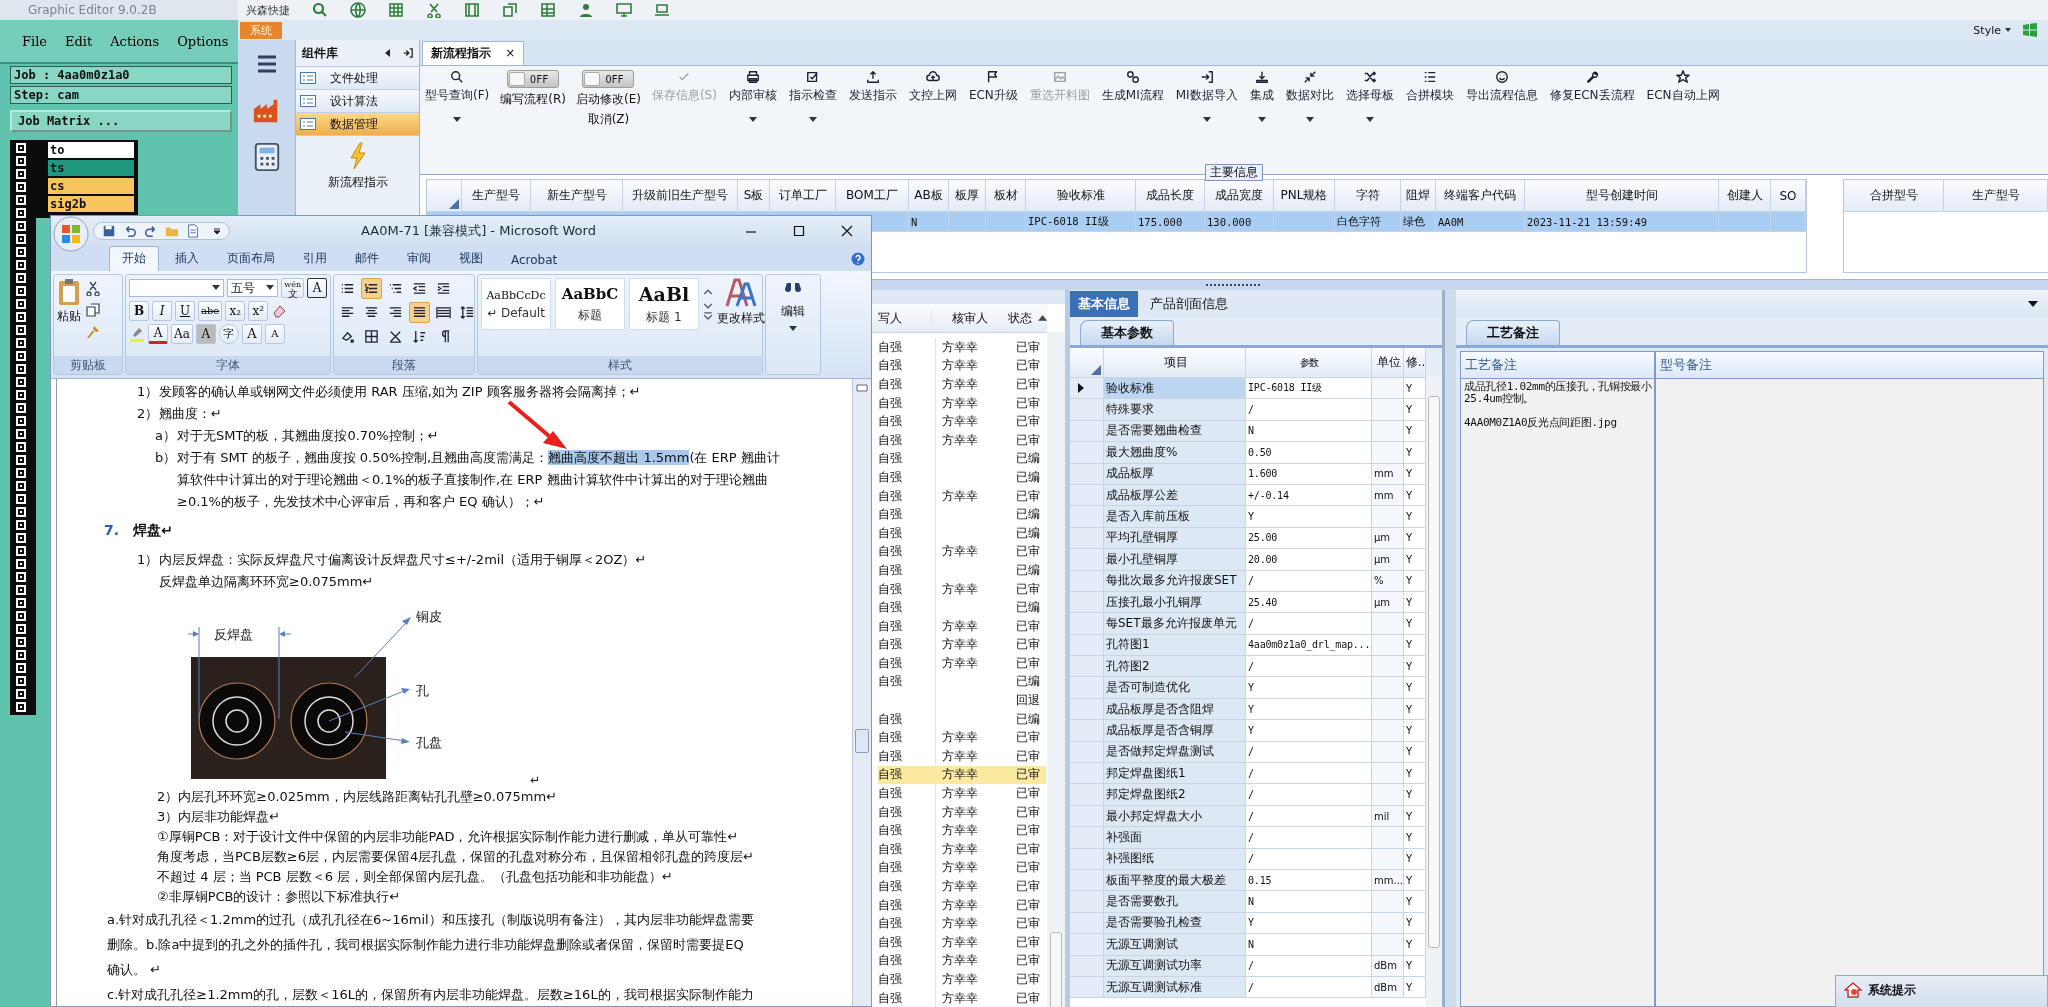  I want to click on table-row: 回退, so click(962, 700).